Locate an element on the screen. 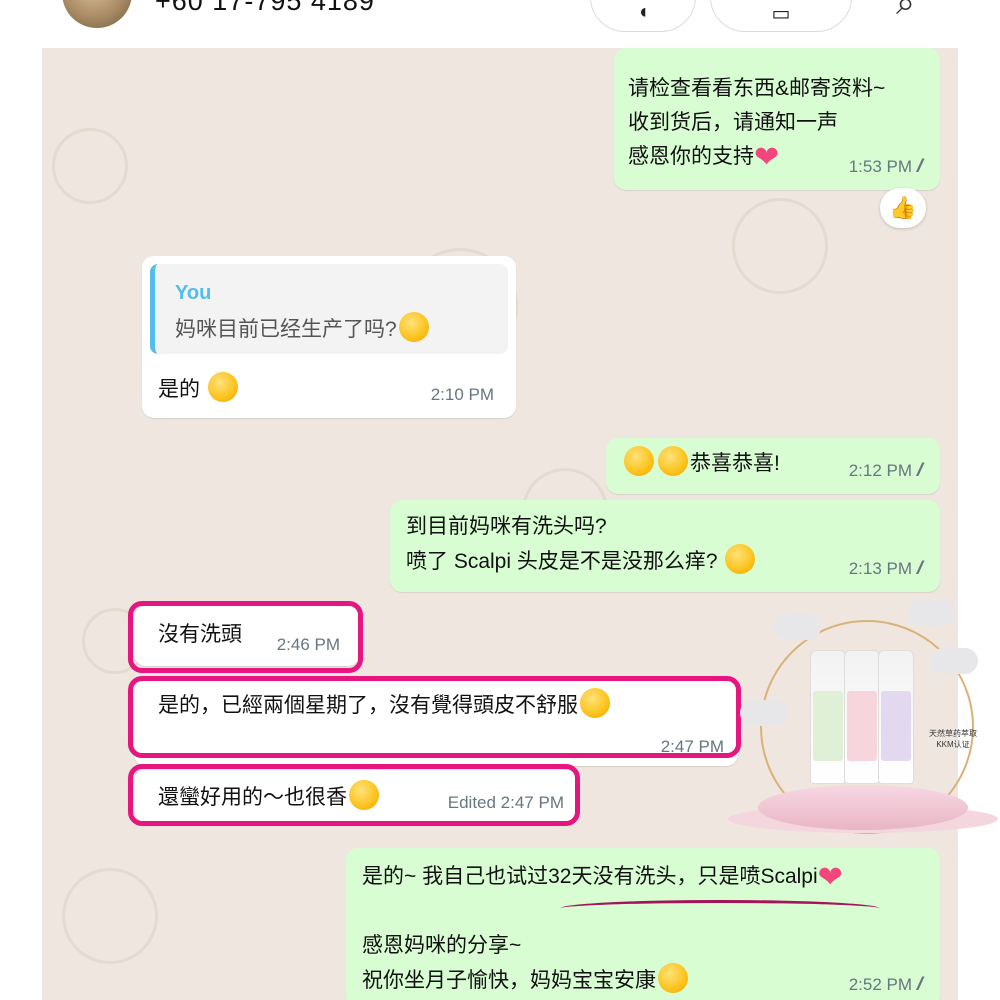 The height and width of the screenshot is (1000, 1000). chat-header: +60 17-795 4189 ◖ ▭ ⌕ is located at coordinates (500, 24).